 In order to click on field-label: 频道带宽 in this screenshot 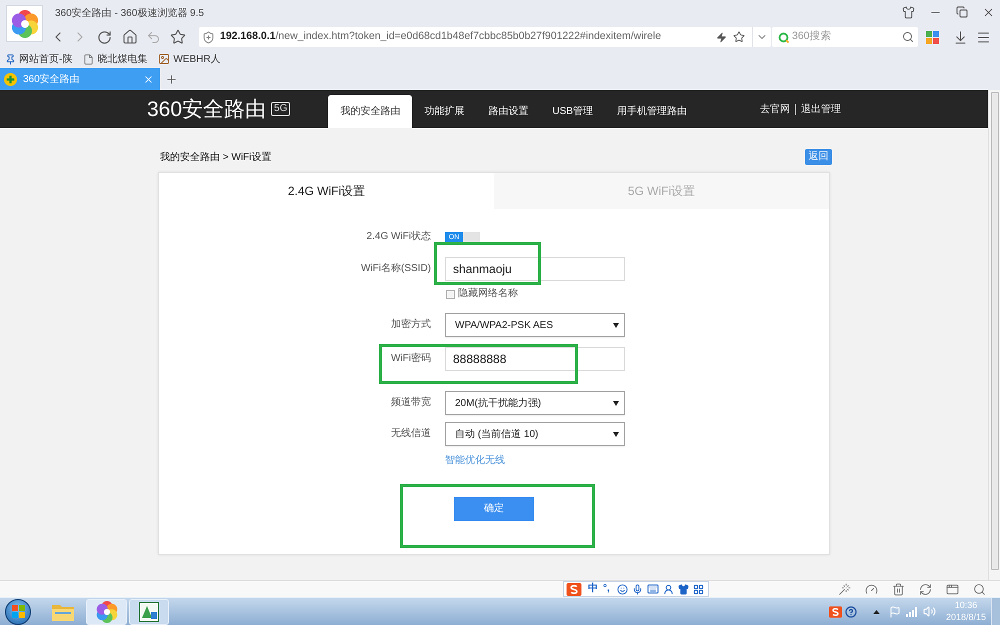, I will do `click(411, 403)`.